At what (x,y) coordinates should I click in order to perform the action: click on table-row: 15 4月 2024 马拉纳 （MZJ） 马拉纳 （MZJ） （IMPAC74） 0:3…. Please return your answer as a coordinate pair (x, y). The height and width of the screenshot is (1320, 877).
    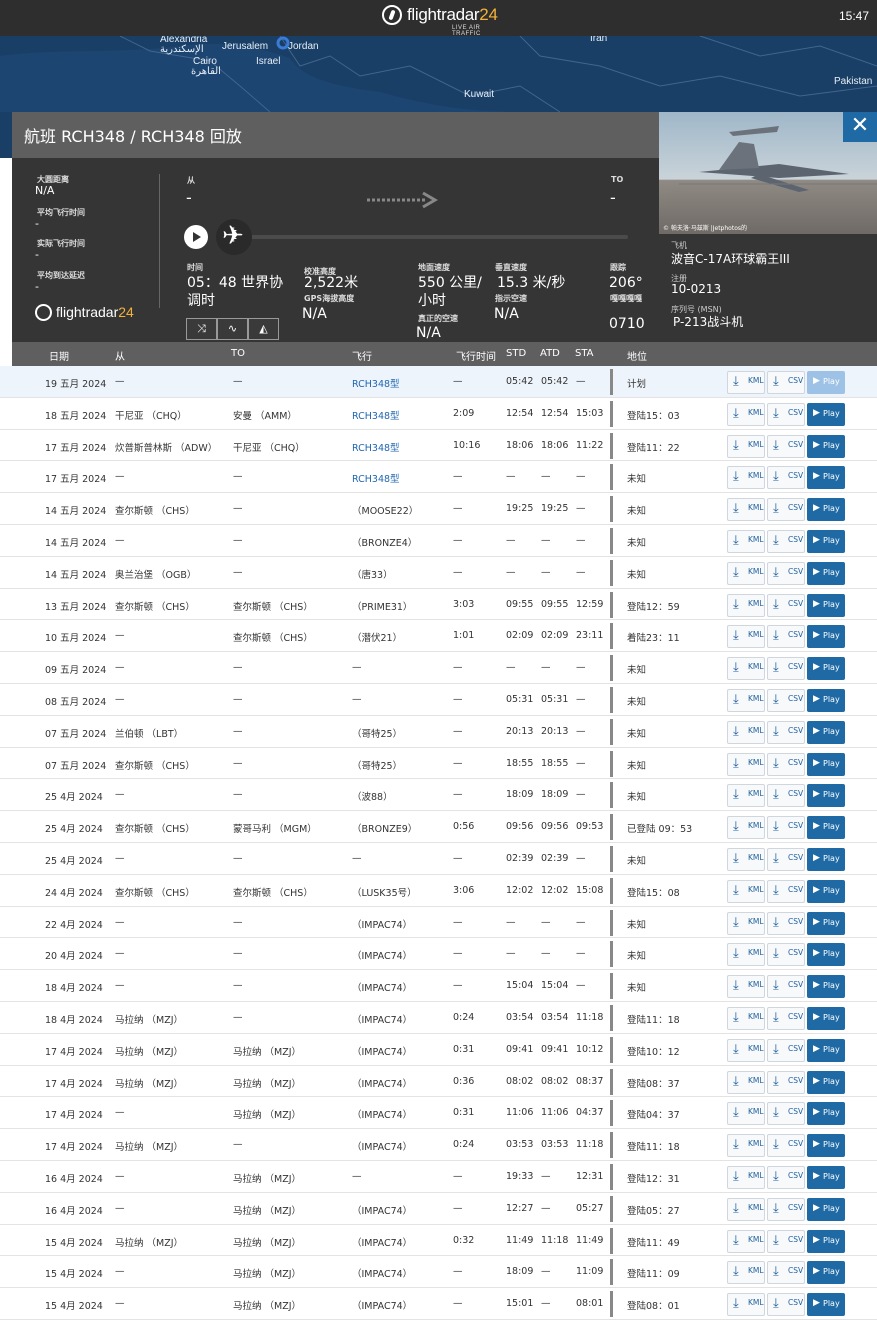
    Looking at the image, I should click on (438, 1241).